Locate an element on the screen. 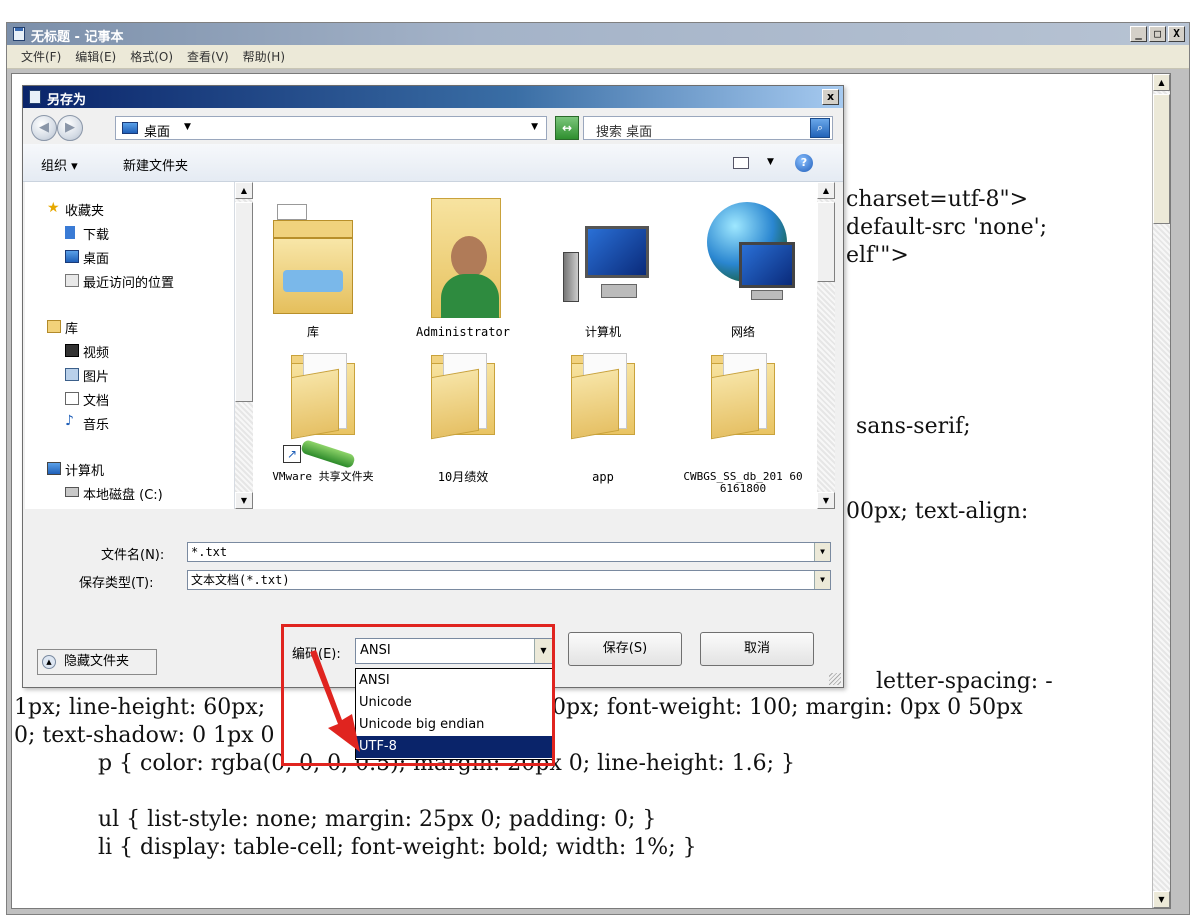  address-bar: 桌面 ▼ ▼ is located at coordinates (331, 128).